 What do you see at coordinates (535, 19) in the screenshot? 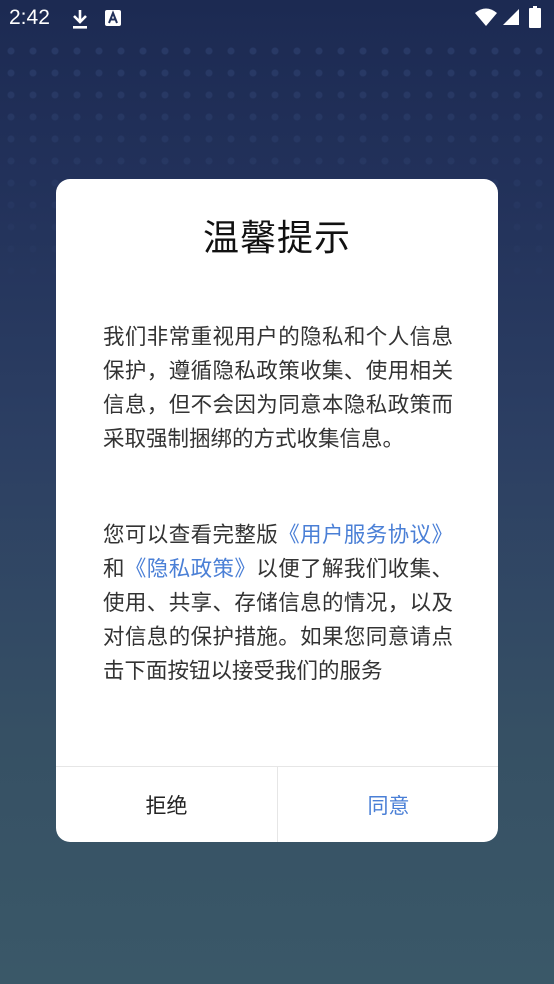
I see `battery-icon` at bounding box center [535, 19].